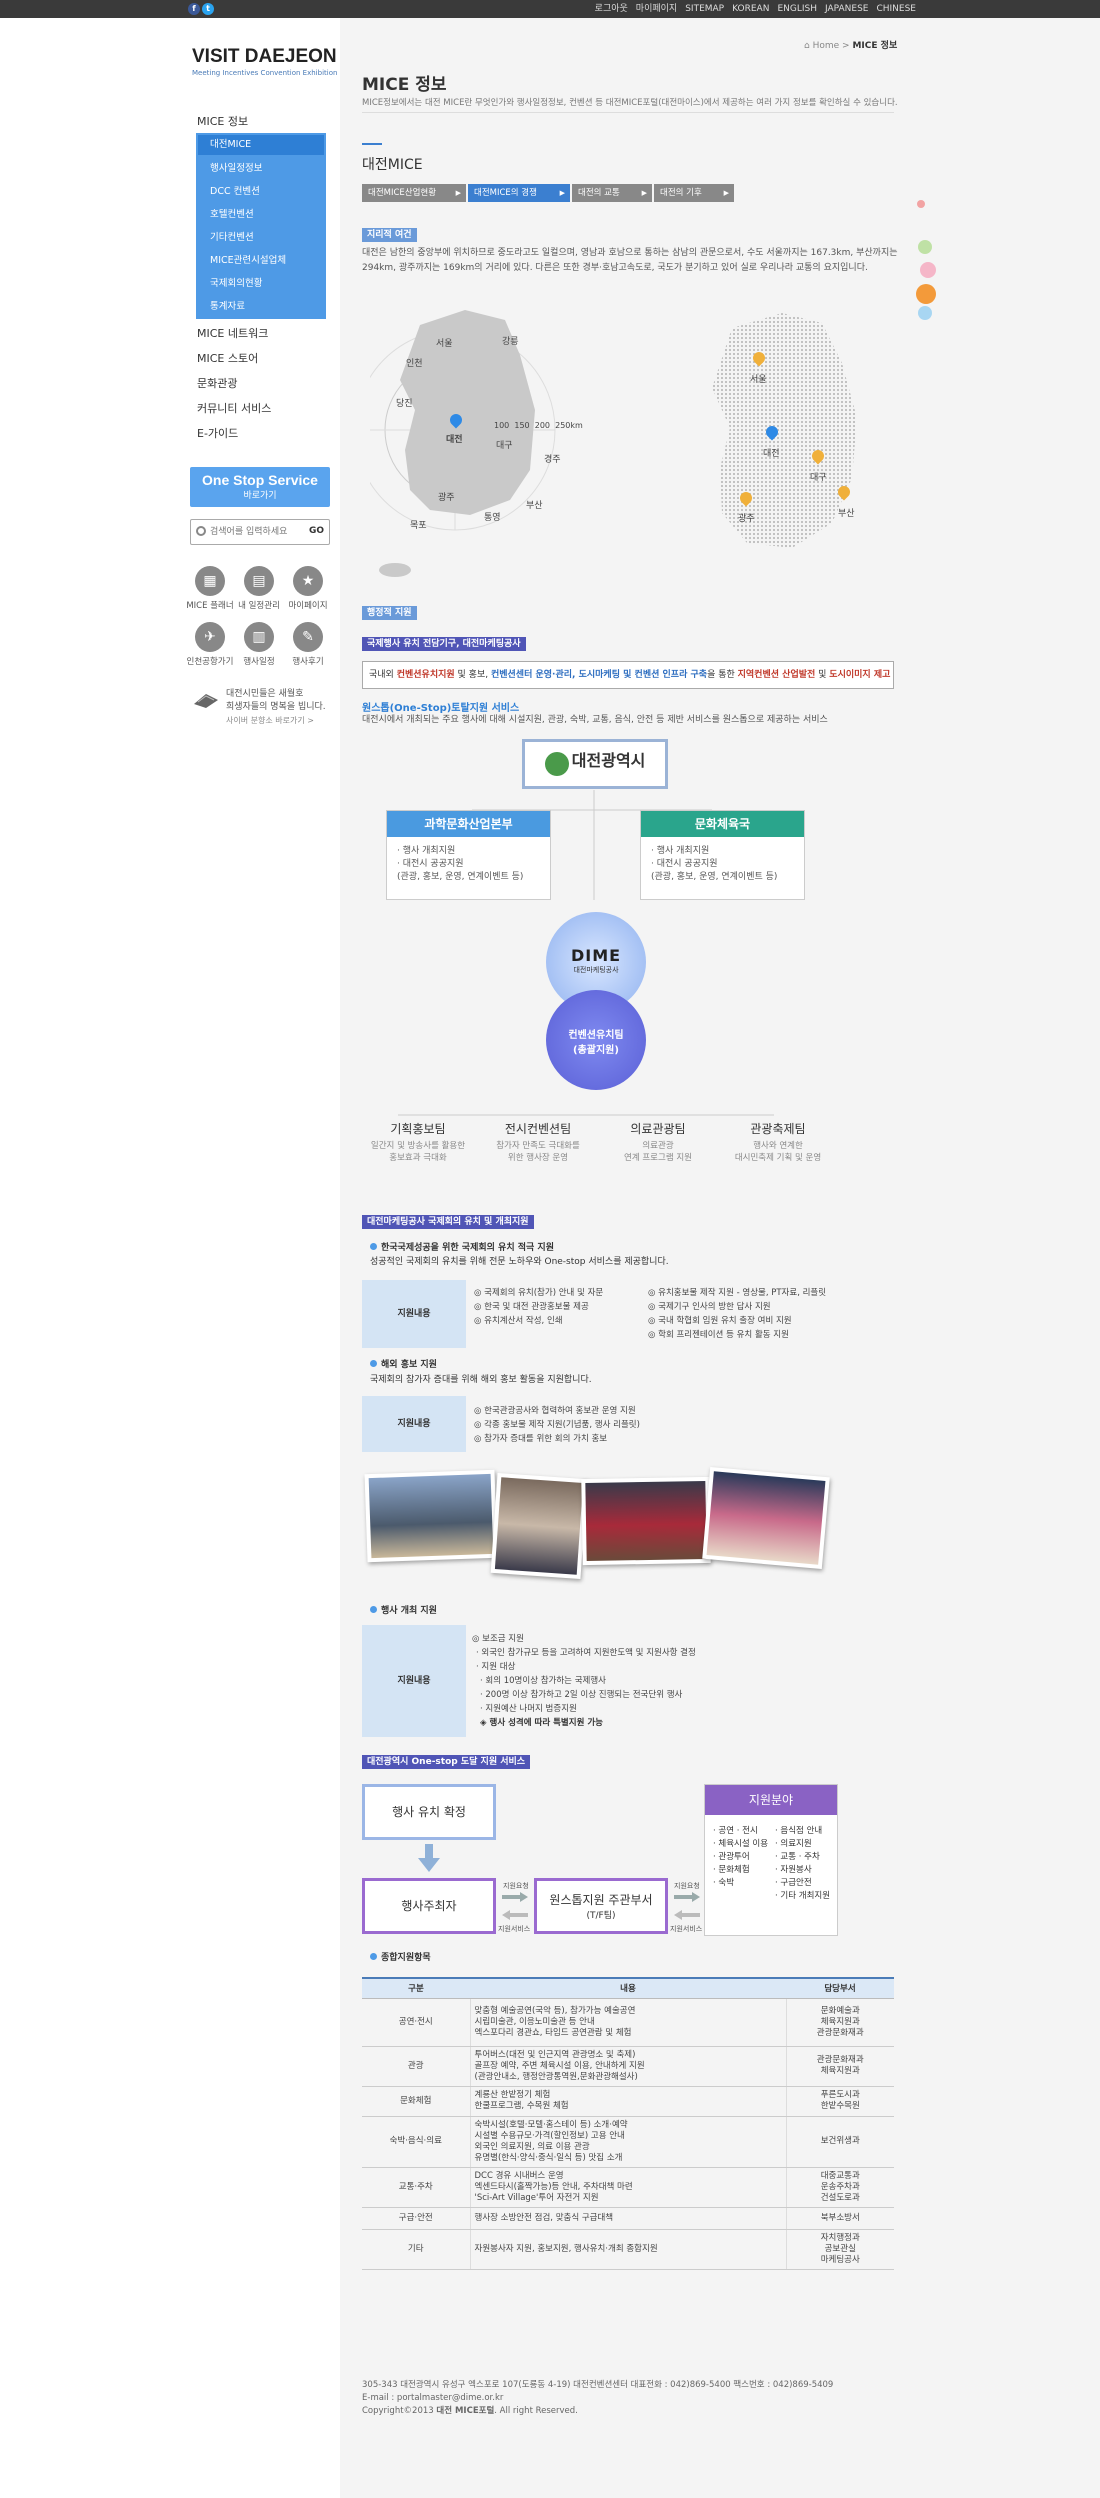 The height and width of the screenshot is (2498, 1100). Describe the element at coordinates (611, 9) in the screenshot. I see `logout-link: 로그아웃` at that location.